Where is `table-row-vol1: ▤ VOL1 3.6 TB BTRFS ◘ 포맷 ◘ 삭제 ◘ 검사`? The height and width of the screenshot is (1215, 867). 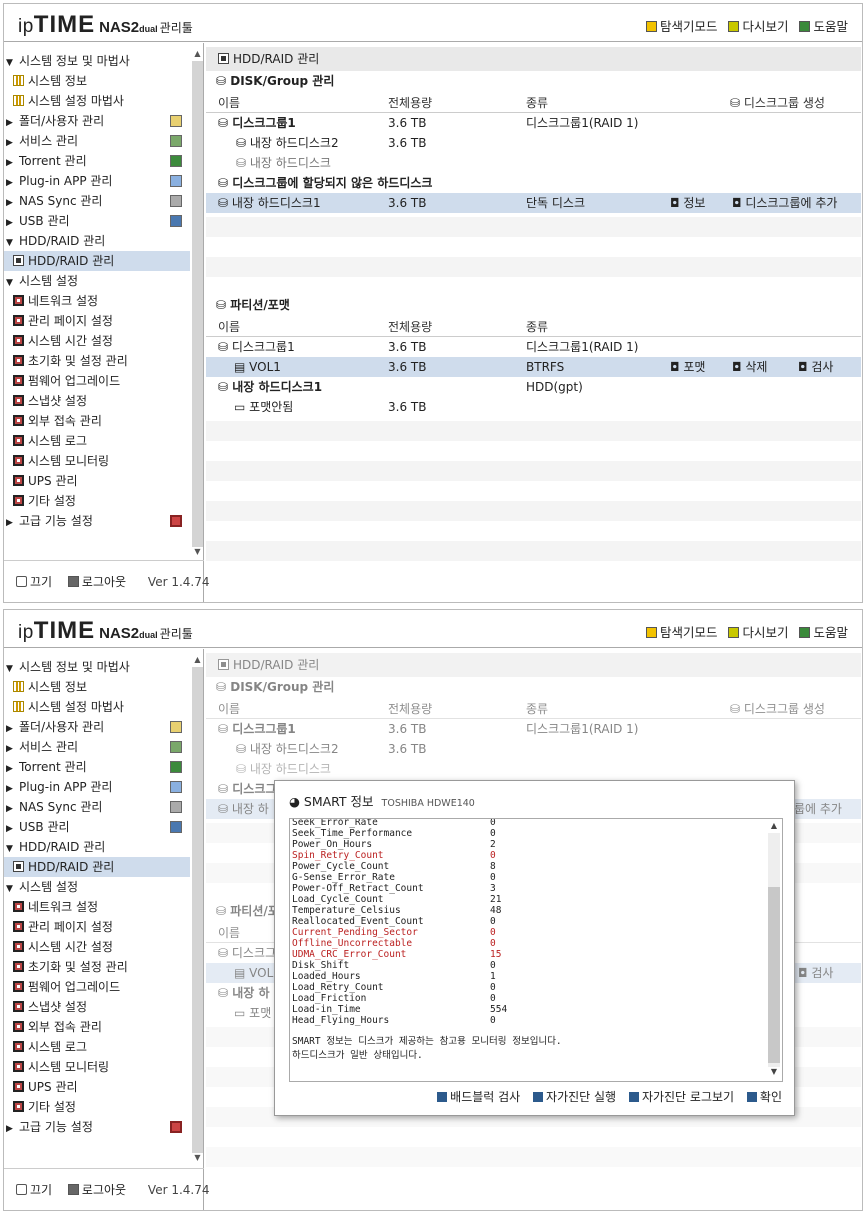 table-row-vol1: ▤ VOL1 3.6 TB BTRFS ◘ 포맷 ◘ 삭제 ◘ 검사 is located at coordinates (533, 367).